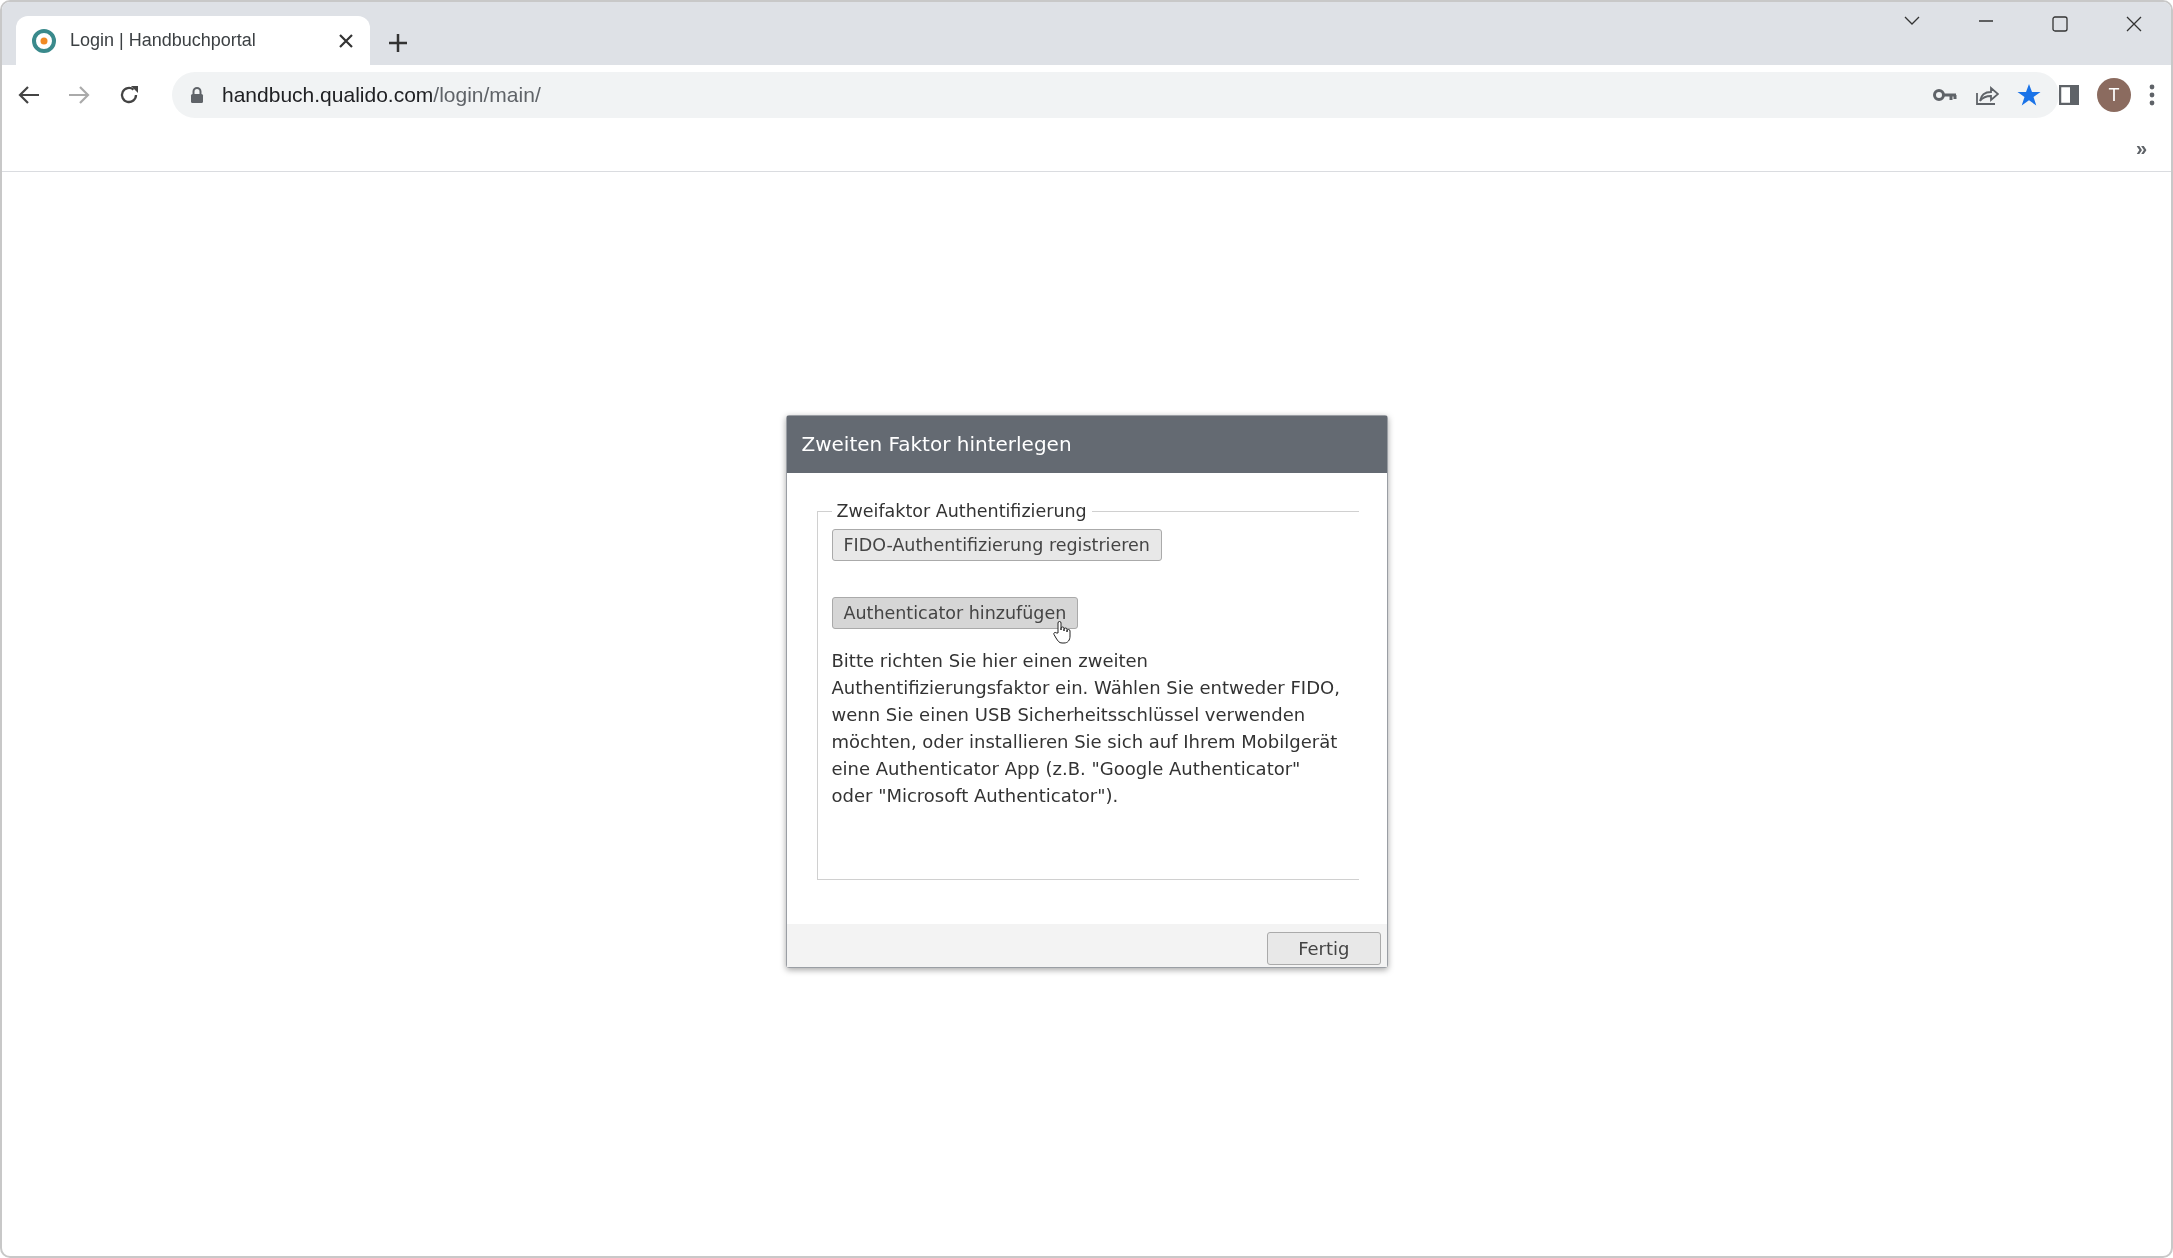 This screenshot has width=2173, height=1258. I want to click on reload-icon, so click(129, 95).